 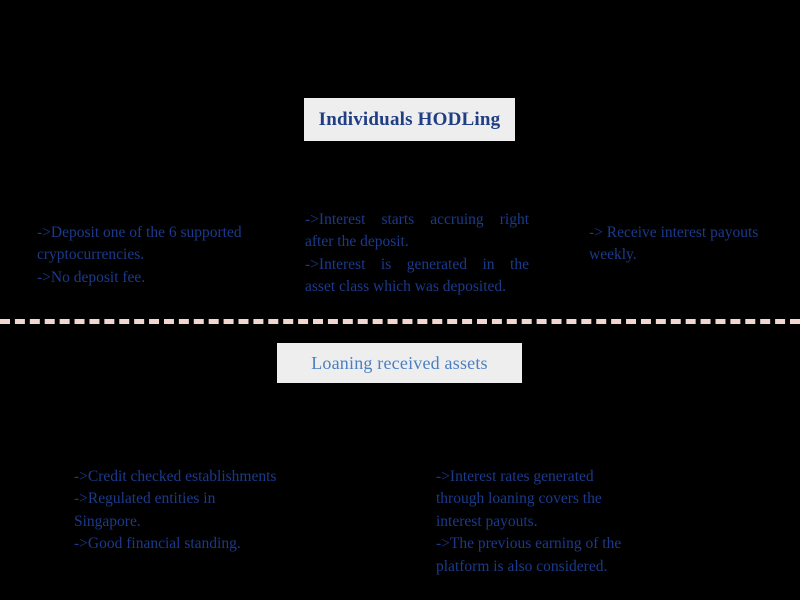 What do you see at coordinates (406, 287) in the screenshot?
I see `note-interest-line-4: asset class which was deposited.` at bounding box center [406, 287].